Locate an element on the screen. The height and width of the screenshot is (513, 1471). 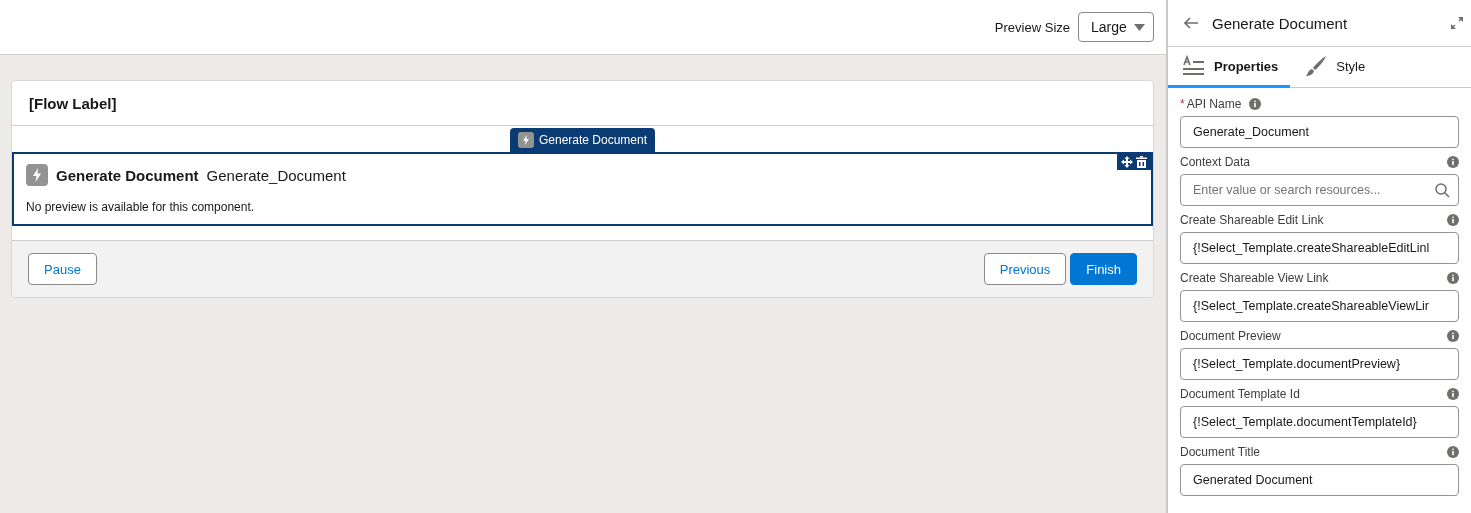
component-tab: Generate Document is located at coordinates (582, 140).